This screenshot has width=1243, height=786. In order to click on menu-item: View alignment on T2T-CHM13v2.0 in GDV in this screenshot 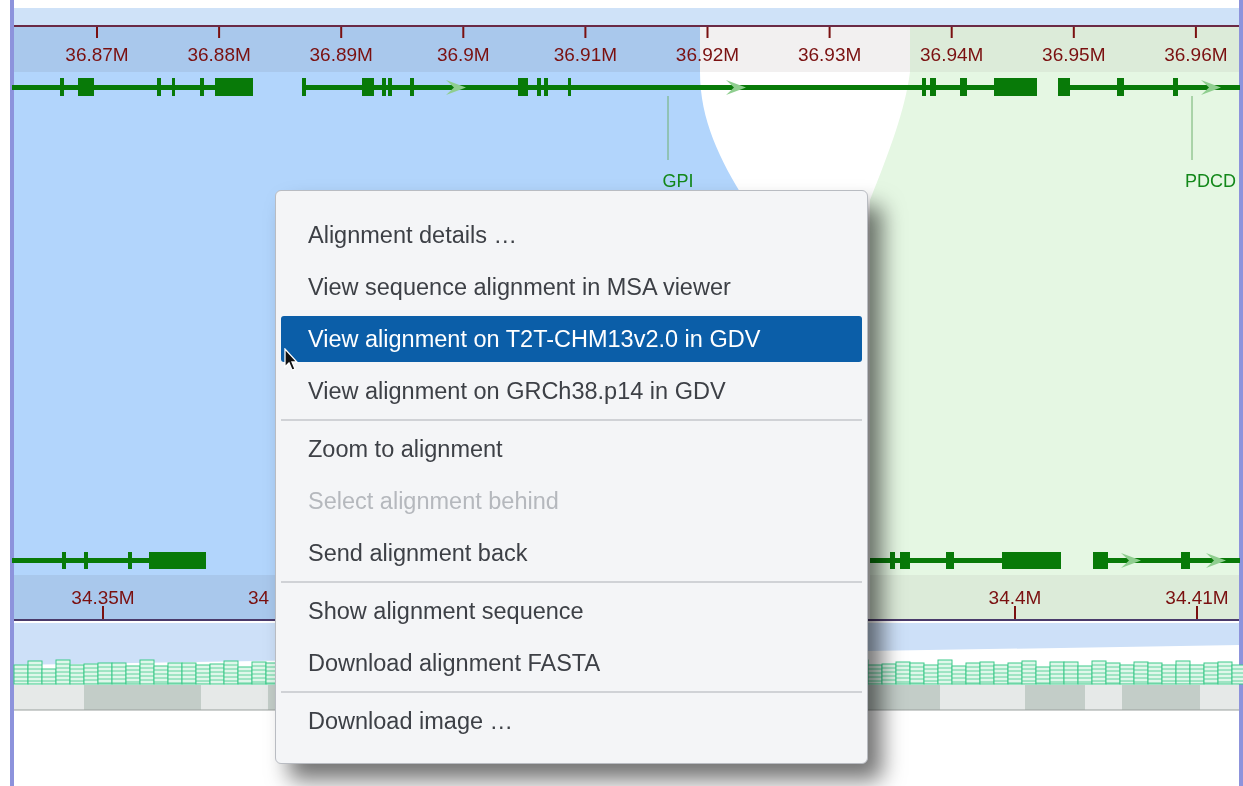, I will do `click(571, 339)`.